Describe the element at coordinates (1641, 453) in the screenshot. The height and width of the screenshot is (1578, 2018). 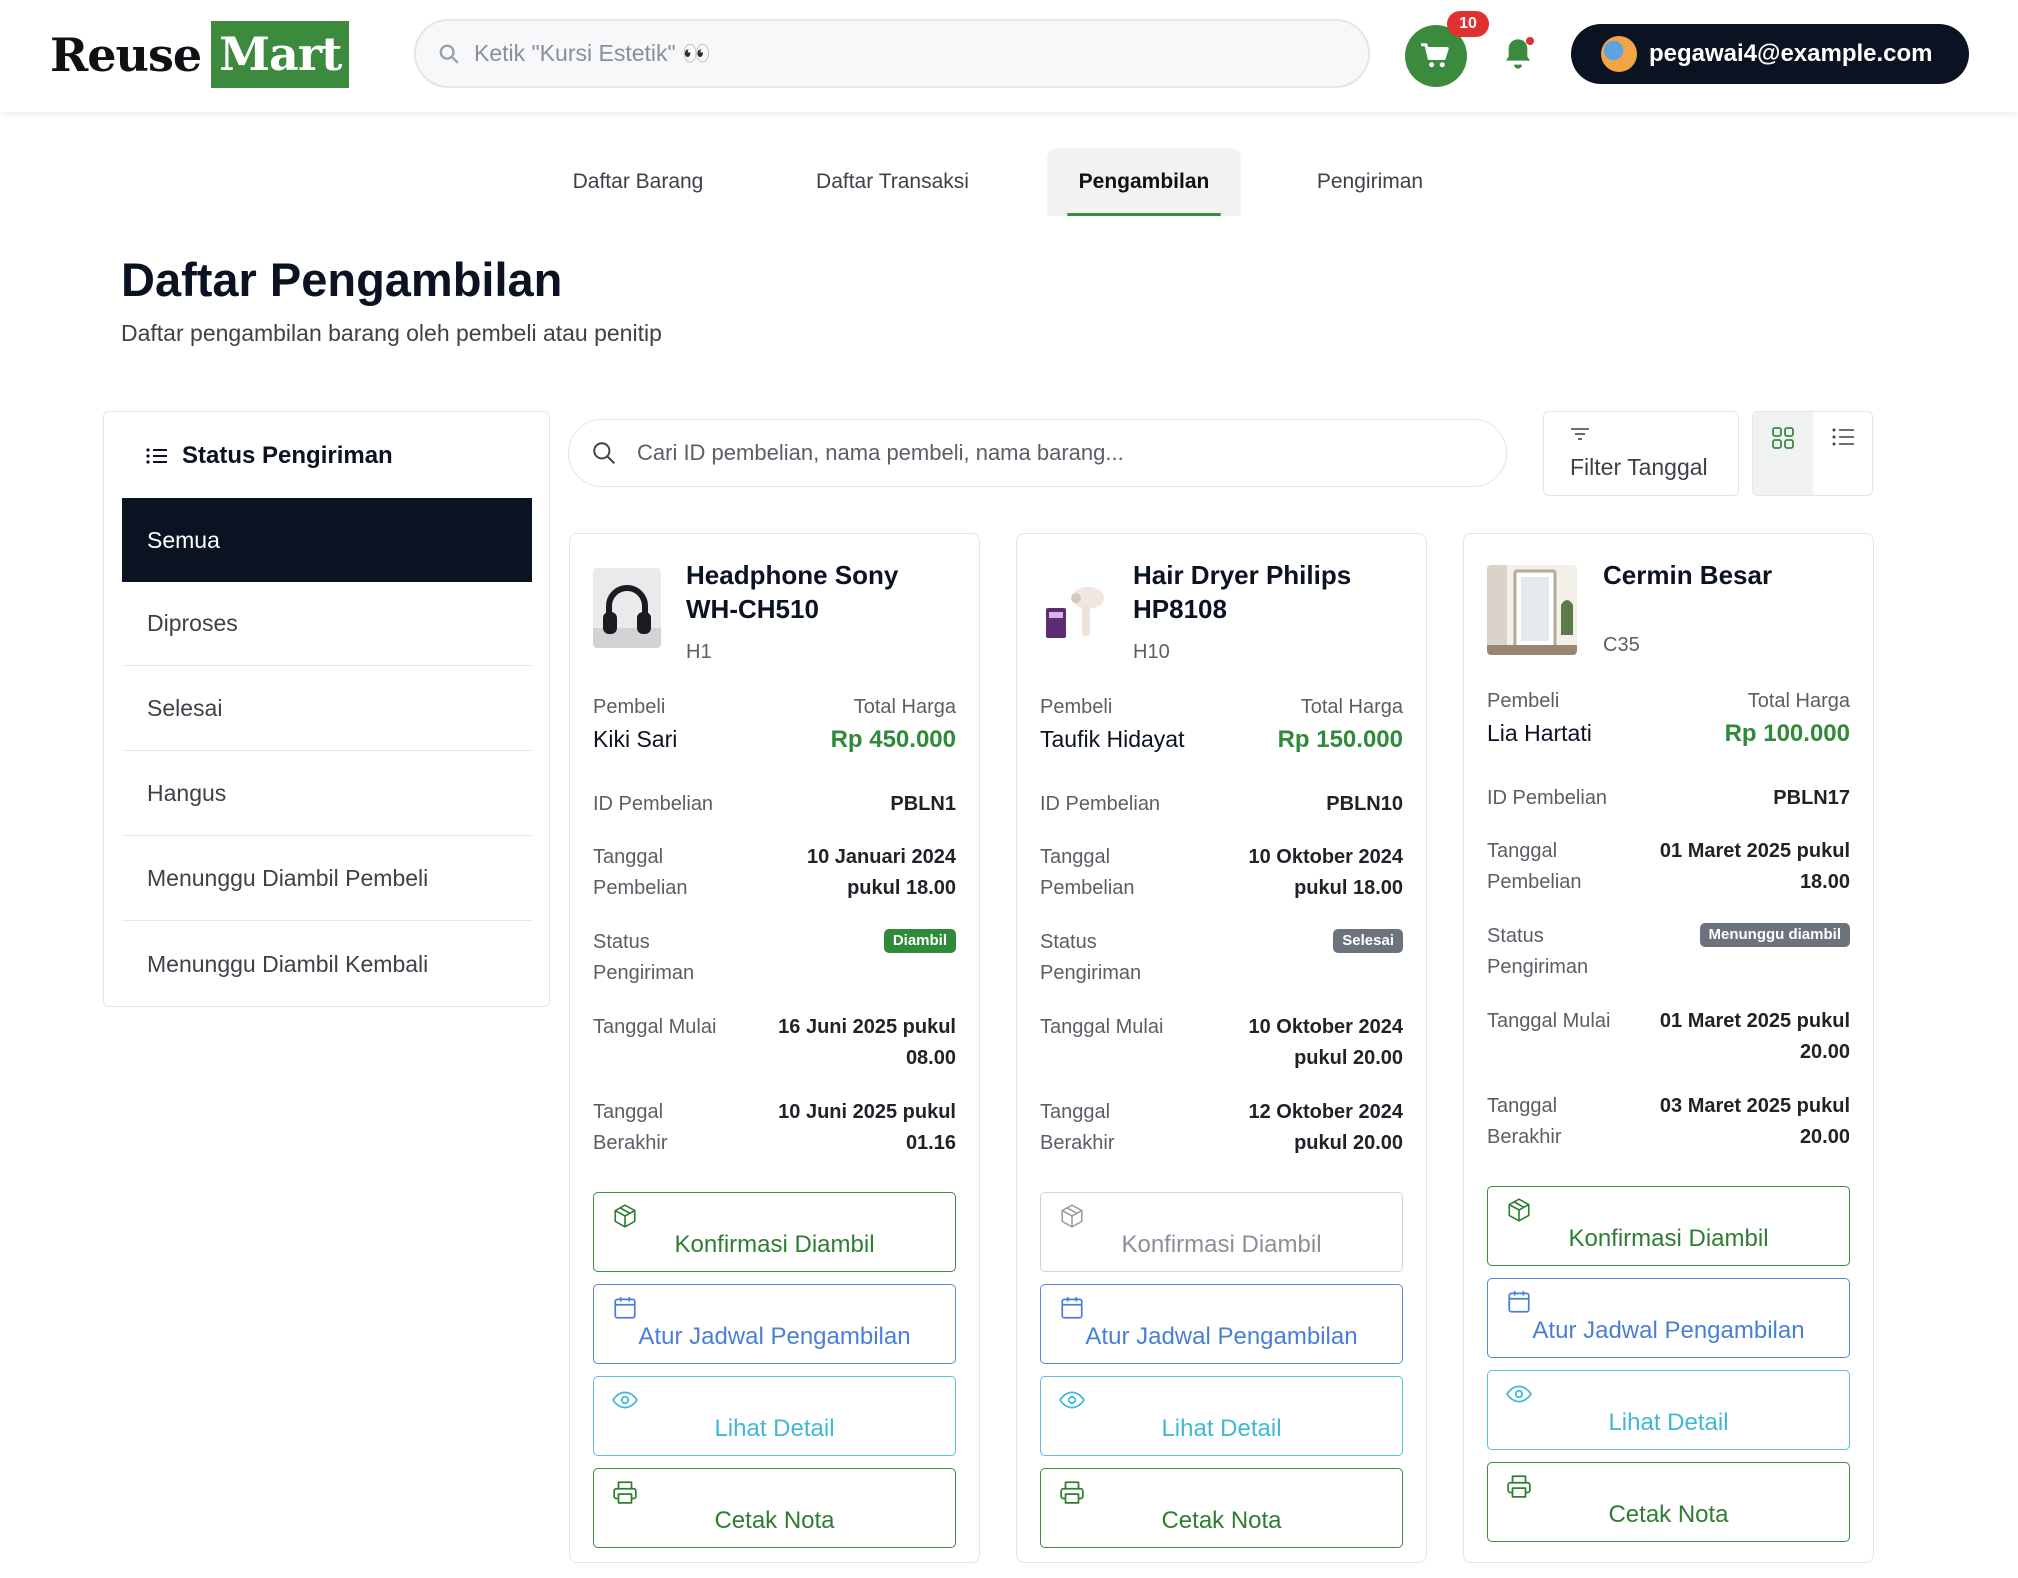
I see `filter-date-button: Filter Tanggal` at that location.